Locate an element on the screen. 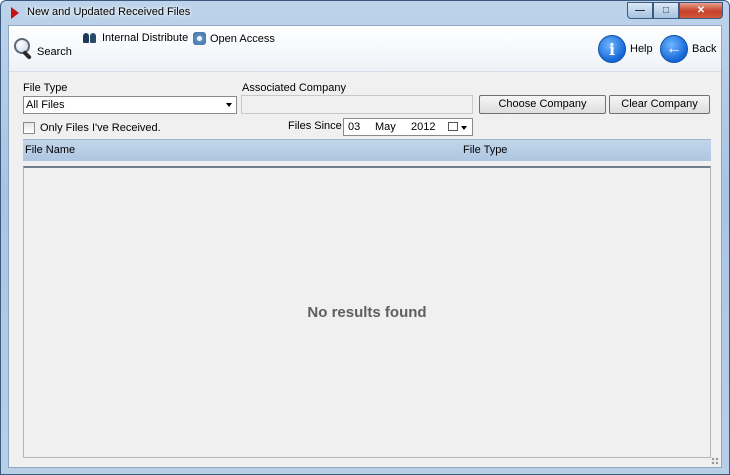 This screenshot has height=475, width=730. people-icon is located at coordinates (90, 38).